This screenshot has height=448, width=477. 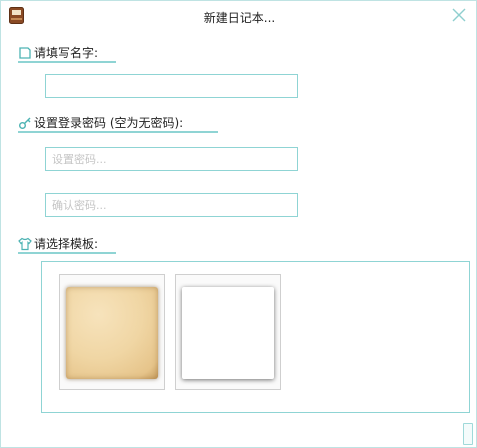 I want to click on white-template, so click(x=228, y=332).